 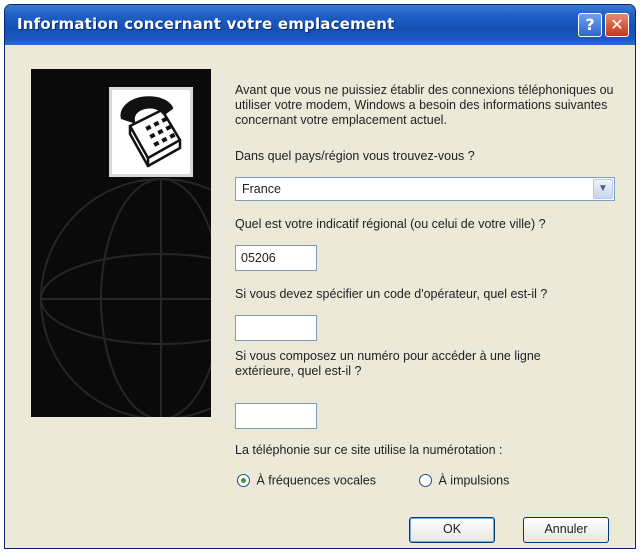 I want to click on area-code-input, so click(x=276, y=258).